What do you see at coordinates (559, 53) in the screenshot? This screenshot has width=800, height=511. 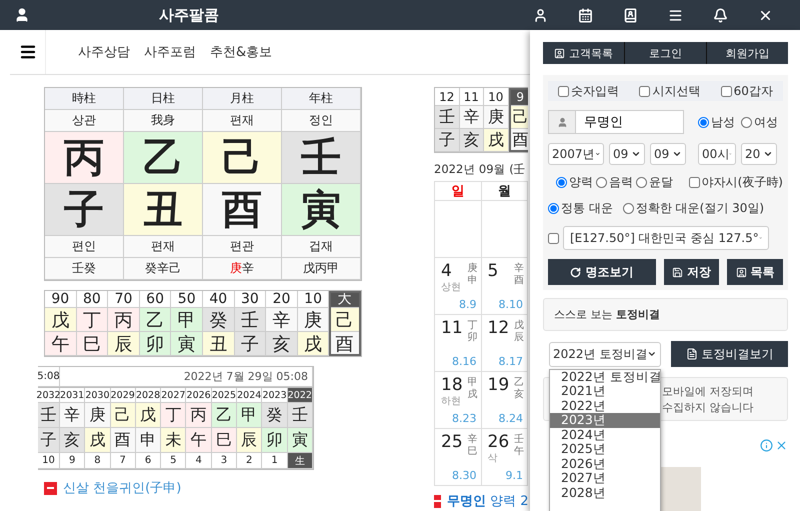 I see `contact-icon` at bounding box center [559, 53].